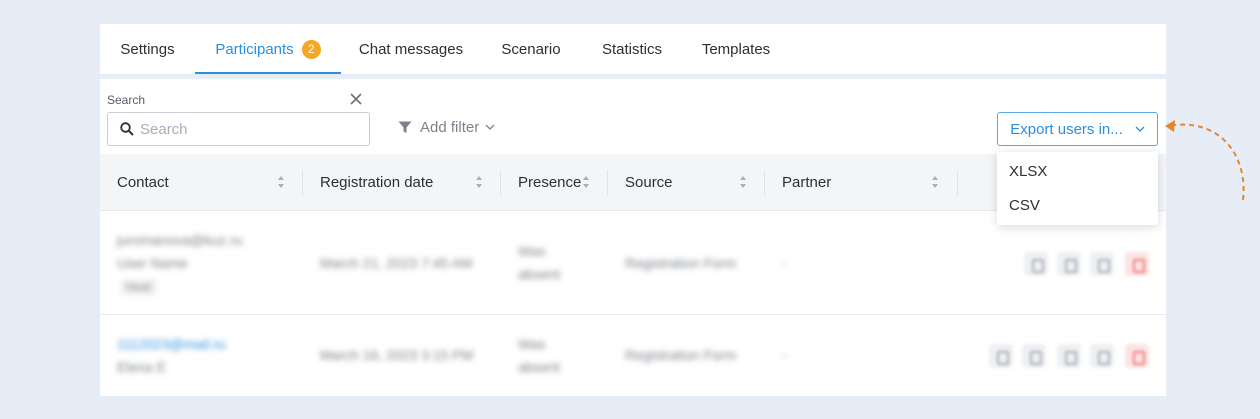 This screenshot has width=1260, height=419. I want to click on add-filter-button: Add filter, so click(446, 127).